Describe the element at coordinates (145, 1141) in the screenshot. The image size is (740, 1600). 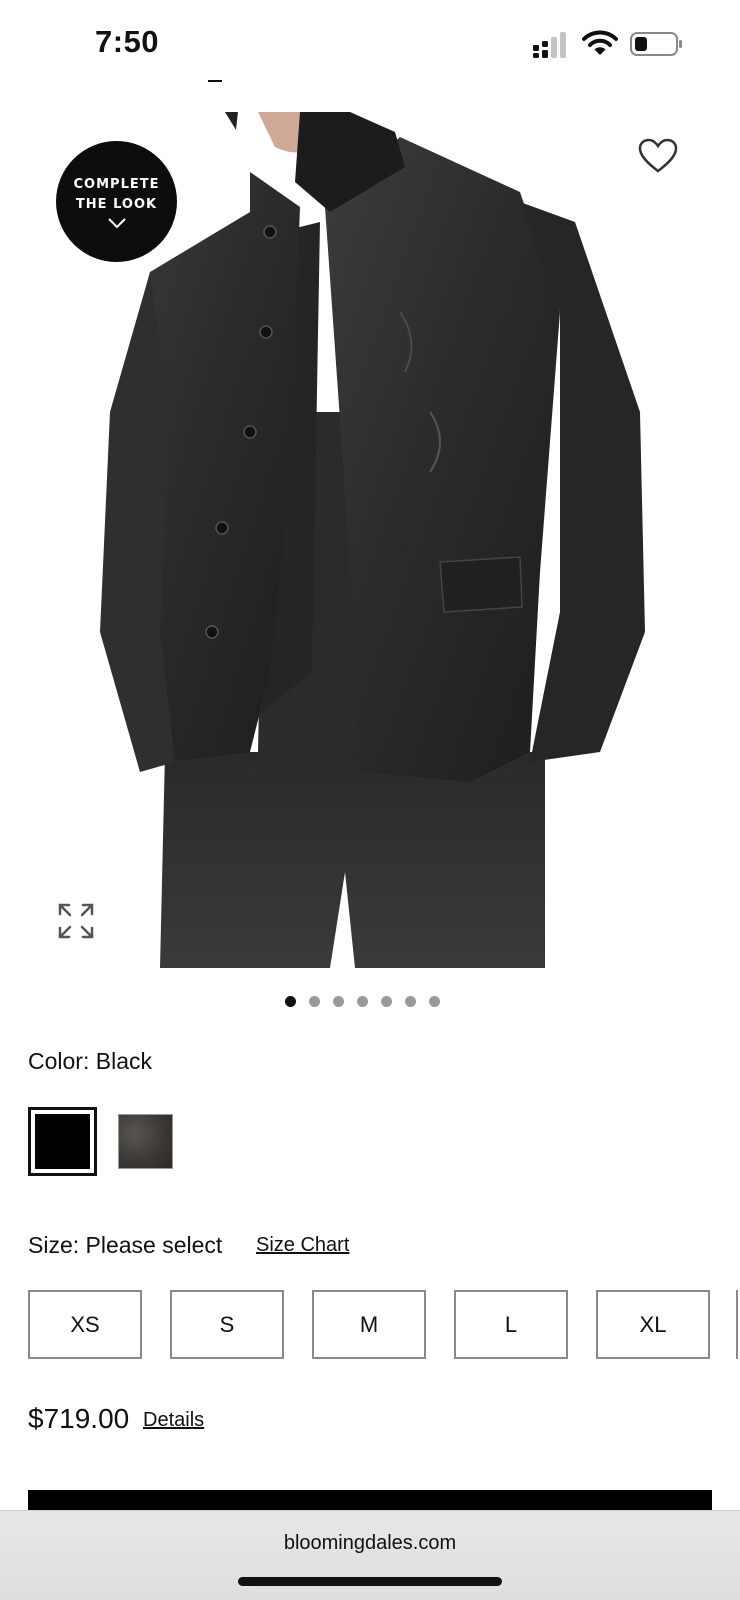
I see `color-swatch-dark-brown` at that location.